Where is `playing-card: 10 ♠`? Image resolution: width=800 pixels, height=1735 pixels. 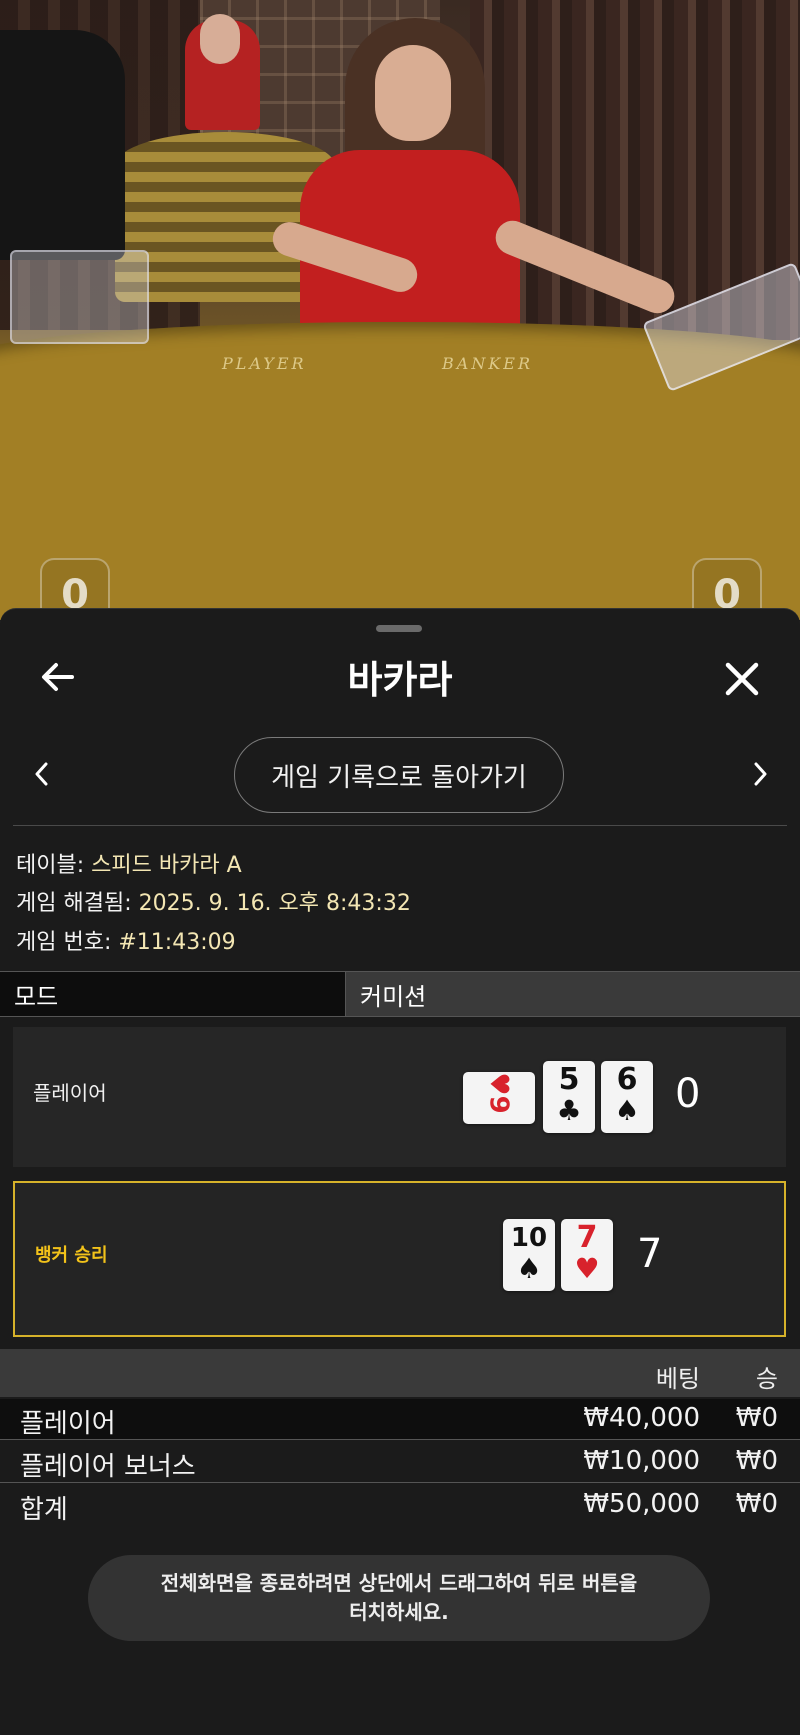 playing-card: 10 ♠ is located at coordinates (529, 1255).